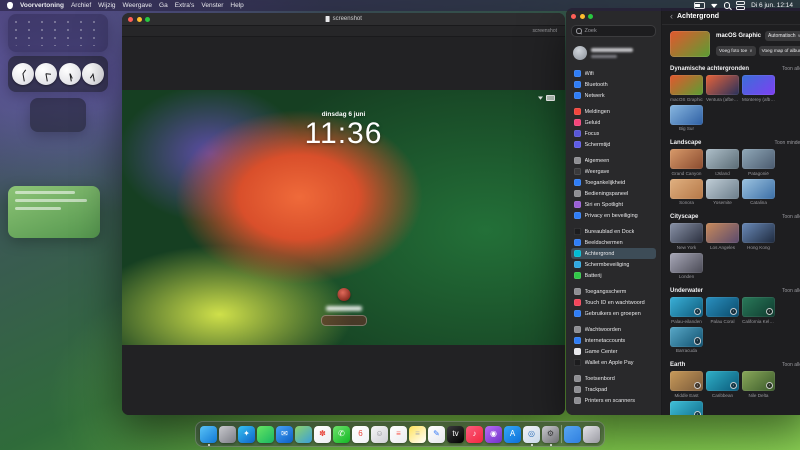  What do you see at coordinates (42, 5) in the screenshot?
I see `app-menu: Voorvertoning` at bounding box center [42, 5].